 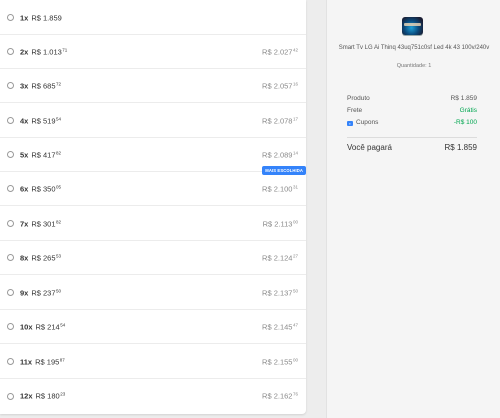 I want to click on total-value: R$ 2.137, so click(x=277, y=292).